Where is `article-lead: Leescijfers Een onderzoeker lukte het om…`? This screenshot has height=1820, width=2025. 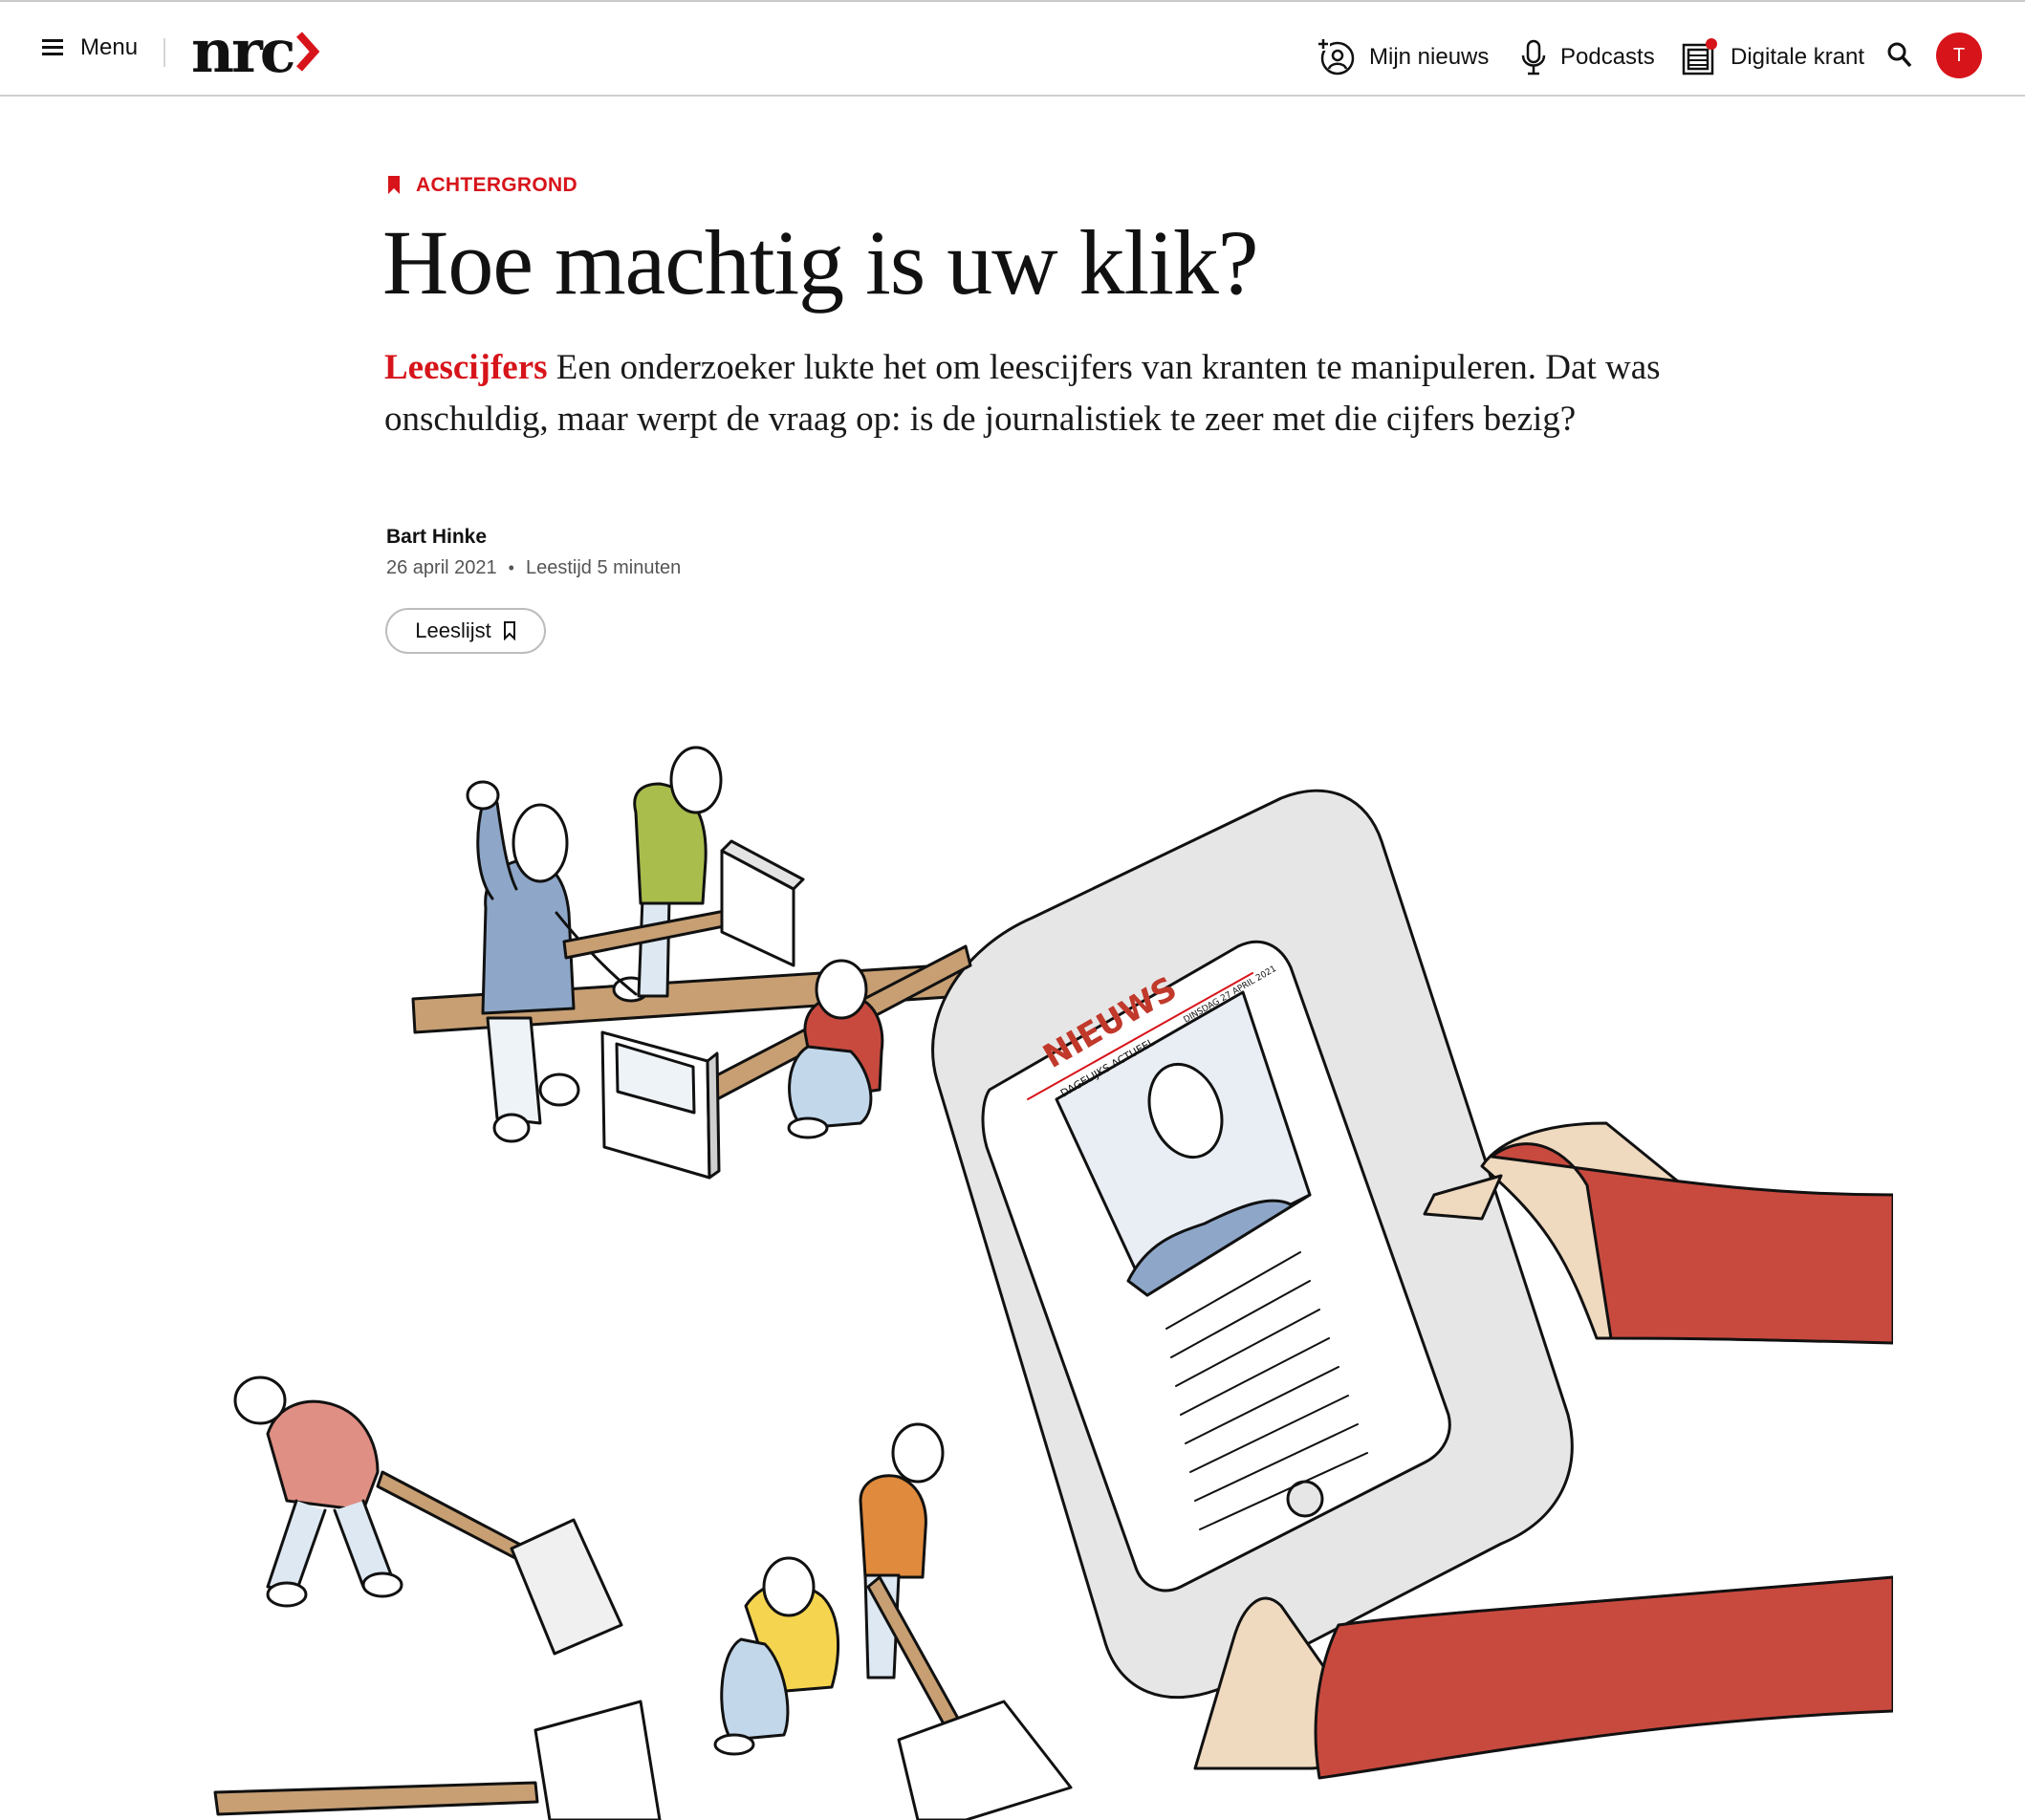 article-lead: Leescijfers Een onderzoeker lukte het om… is located at coordinates (1034, 394).